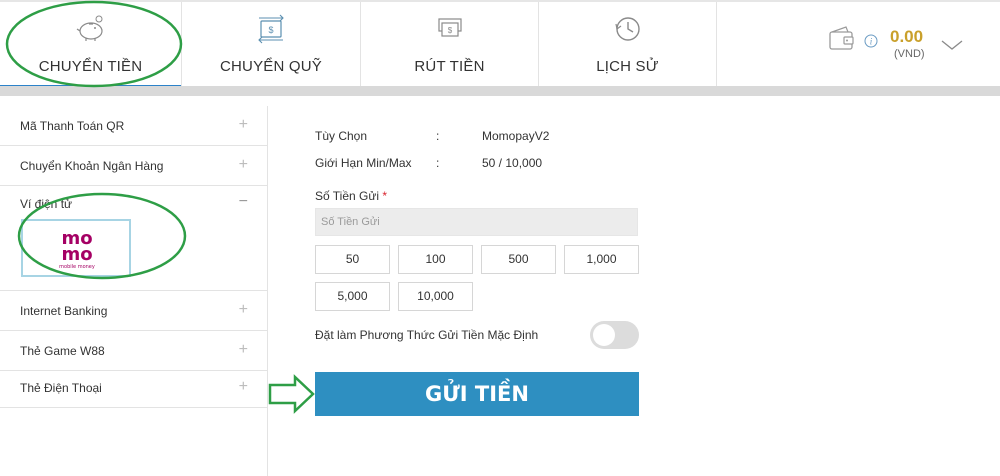  I want to click on balance-amount: 0.00, so click(907, 36).